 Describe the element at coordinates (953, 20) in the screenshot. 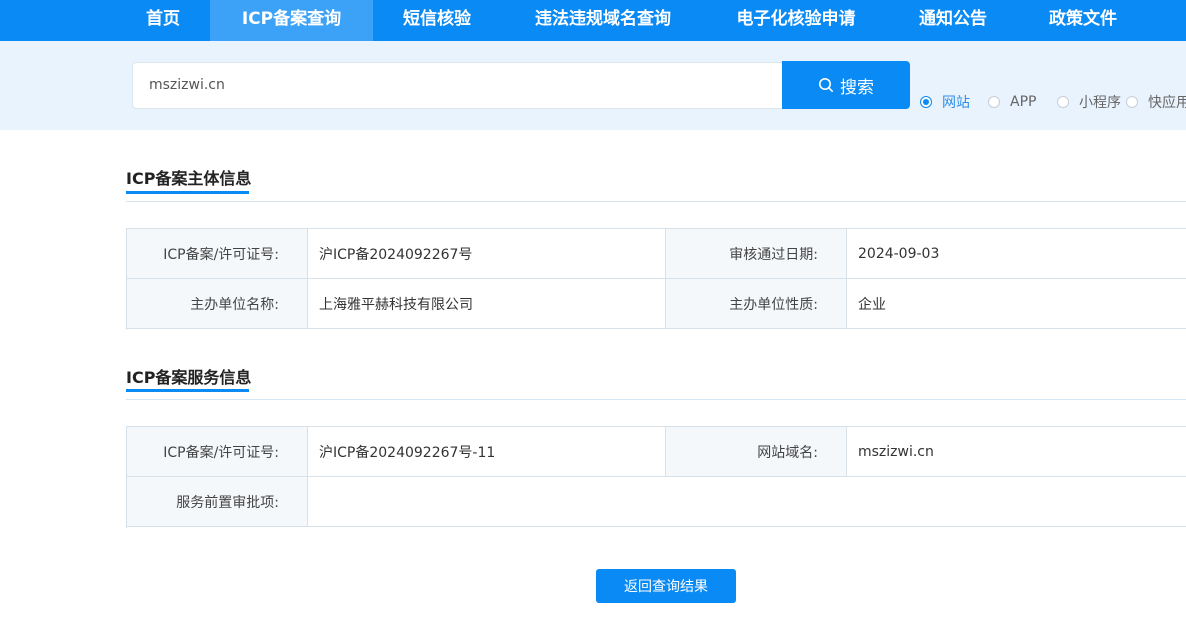

I see `nav-item-notices: 通知公告` at that location.